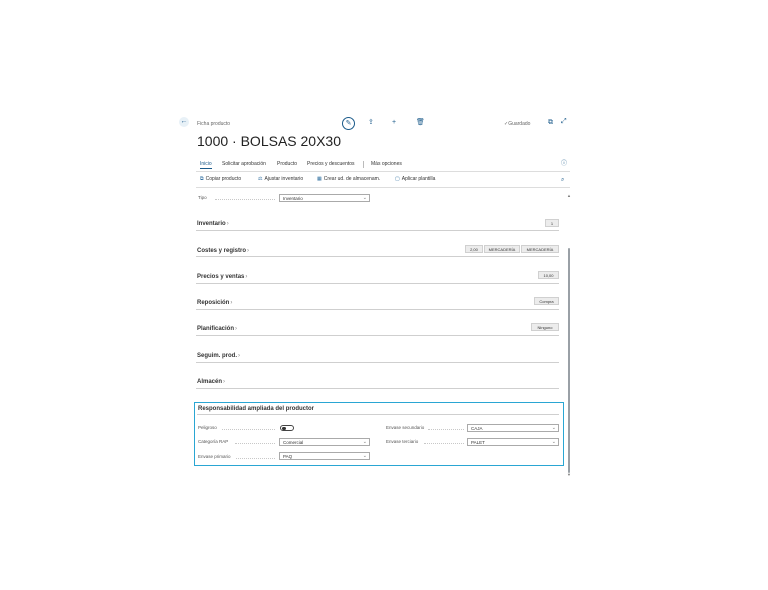 This screenshot has width=768, height=590. I want to click on apply-template-action: ▢ Aplicar plantilla, so click(415, 179).